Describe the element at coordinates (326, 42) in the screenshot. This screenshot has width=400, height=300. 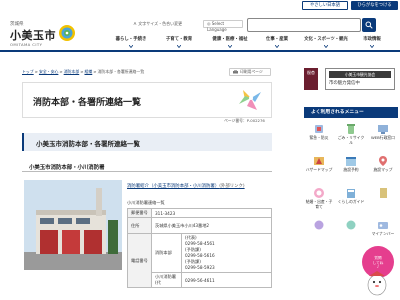
I see `gnav-item-bunka: 文化・スポーツ・観光` at that location.